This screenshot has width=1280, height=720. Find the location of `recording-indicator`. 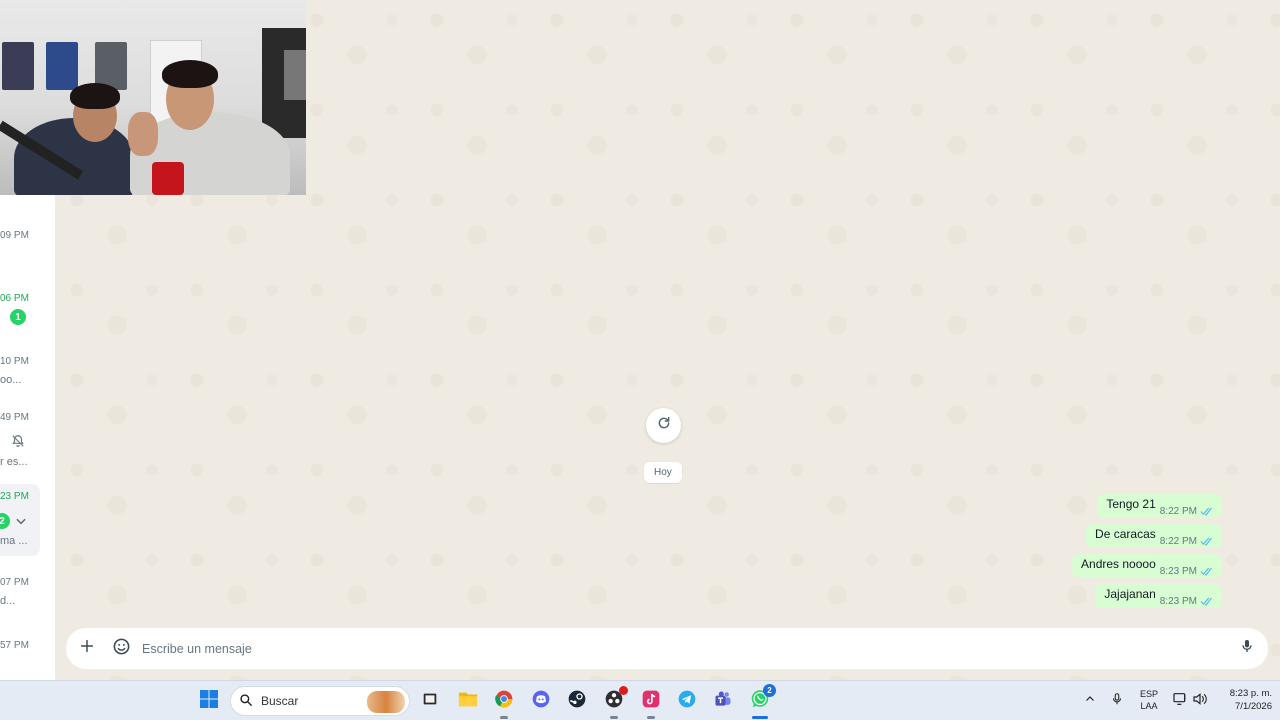

recording-indicator is located at coordinates (623, 690).